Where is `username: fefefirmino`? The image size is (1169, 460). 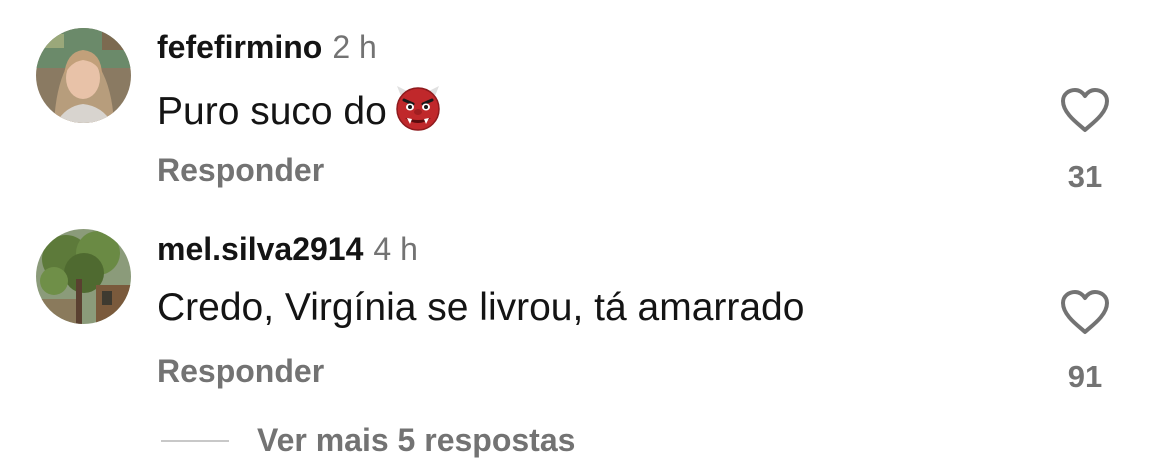 username: fefefirmino is located at coordinates (239, 47).